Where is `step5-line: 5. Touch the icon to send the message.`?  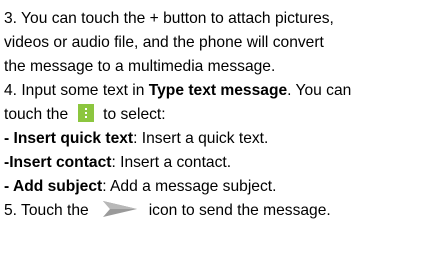 step5-line: 5. Touch the icon to send the message. is located at coordinates (218, 211).